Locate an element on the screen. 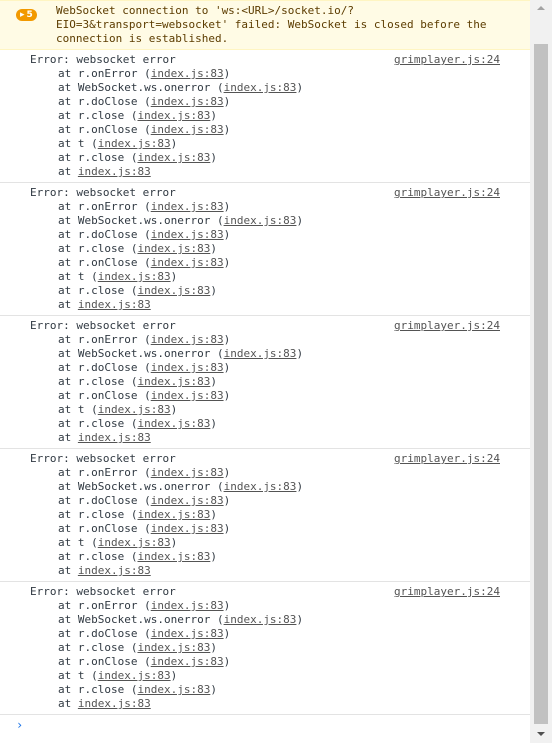  console-prompt: › is located at coordinates (265, 725).